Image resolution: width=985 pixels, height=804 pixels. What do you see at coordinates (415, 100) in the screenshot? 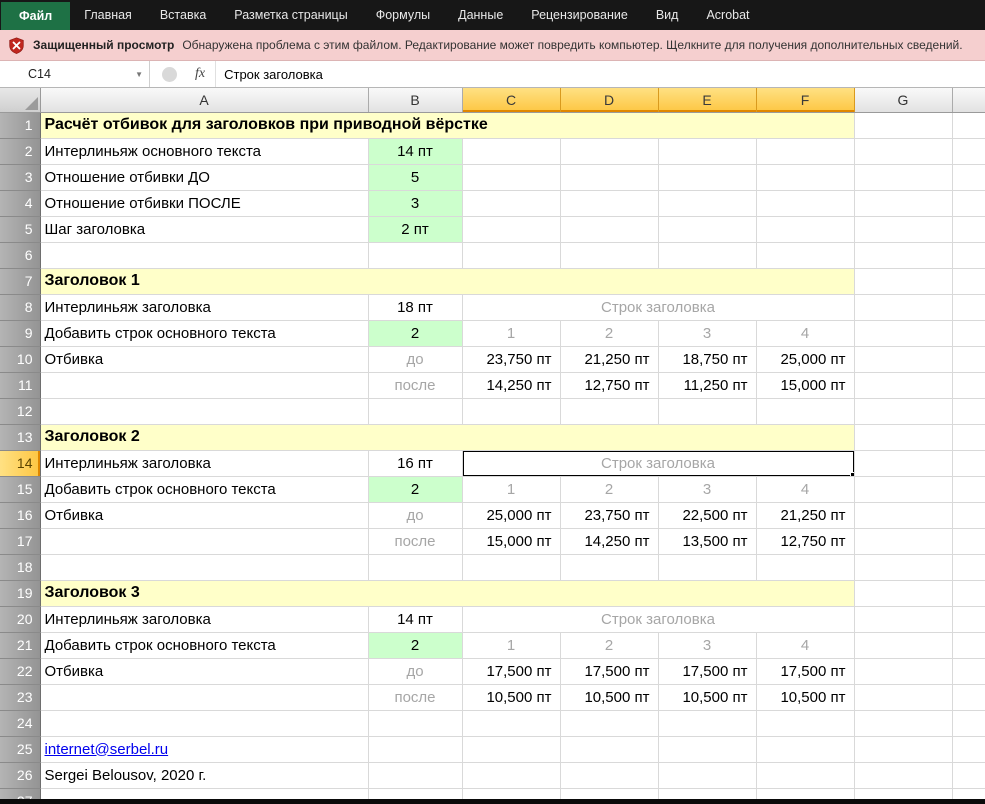
I see `column-header: B` at bounding box center [415, 100].